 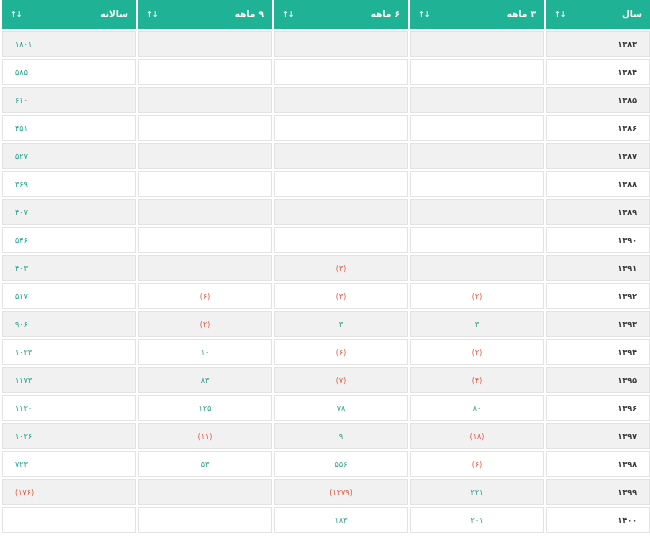 What do you see at coordinates (598, 268) in the screenshot?
I see `year-cell: ۱۳۹۱` at bounding box center [598, 268].